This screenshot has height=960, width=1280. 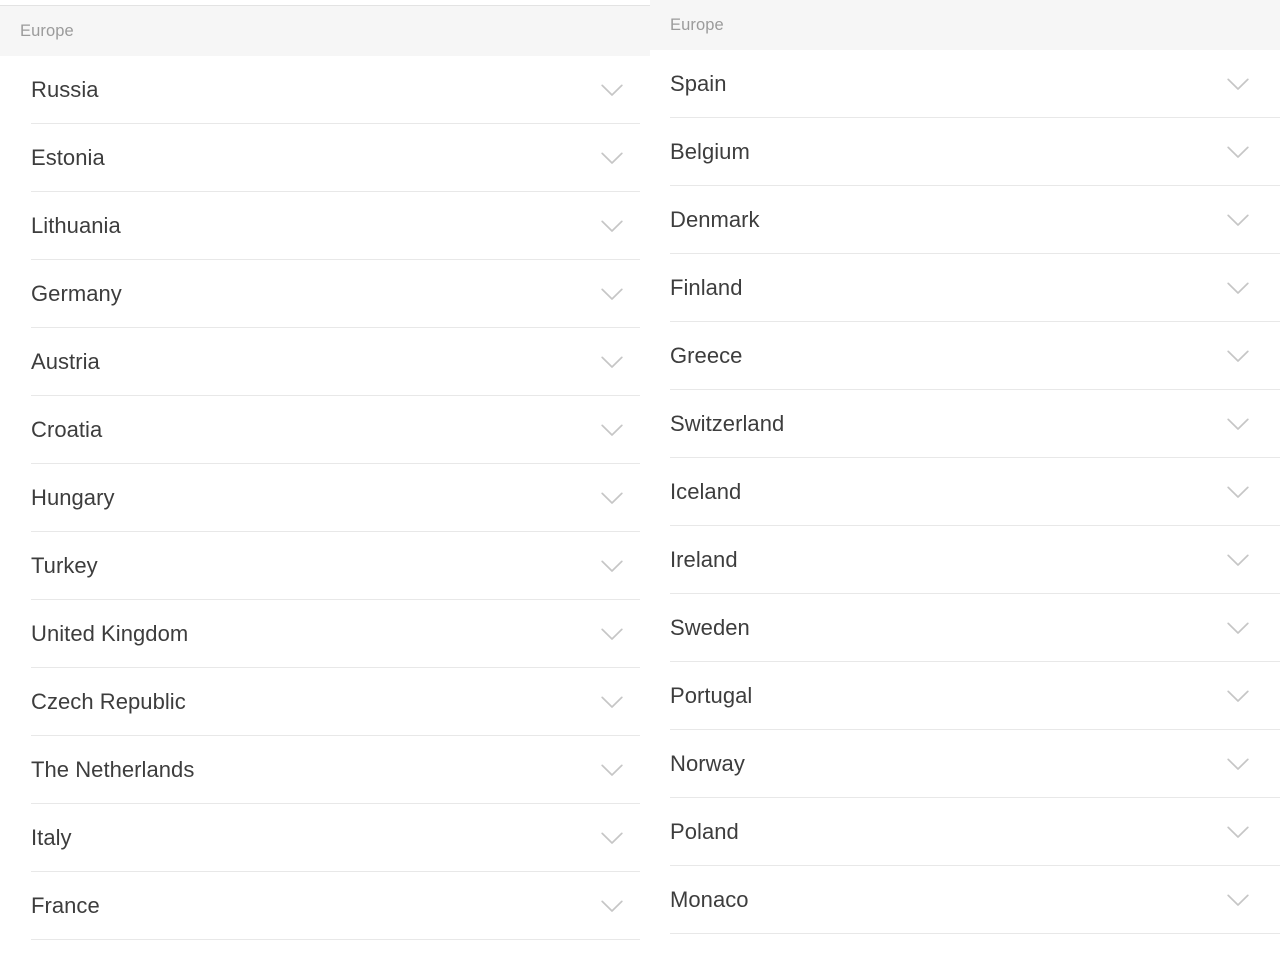 I want to click on country-row: Lithuania, so click(x=328, y=226).